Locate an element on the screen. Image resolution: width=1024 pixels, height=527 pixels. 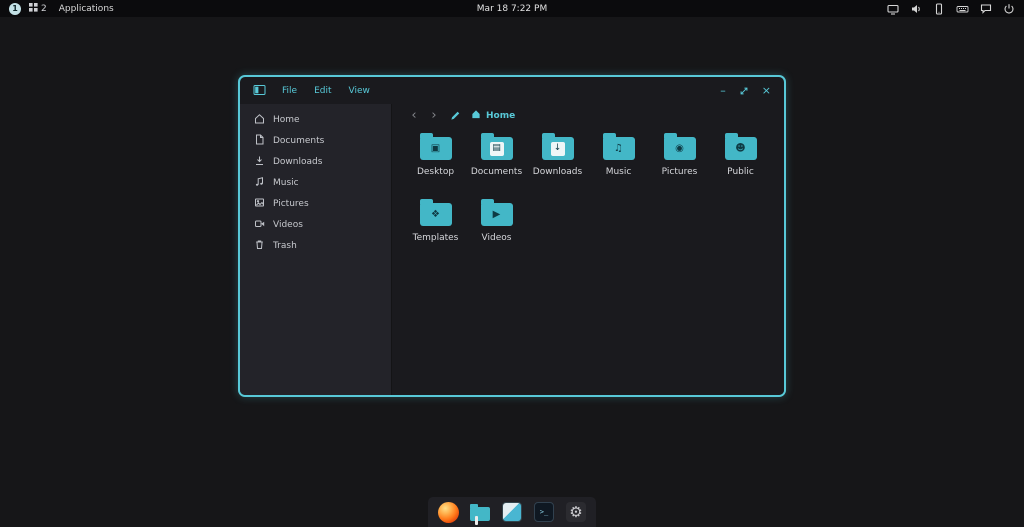
minimize-button: – is located at coordinates (723, 90).